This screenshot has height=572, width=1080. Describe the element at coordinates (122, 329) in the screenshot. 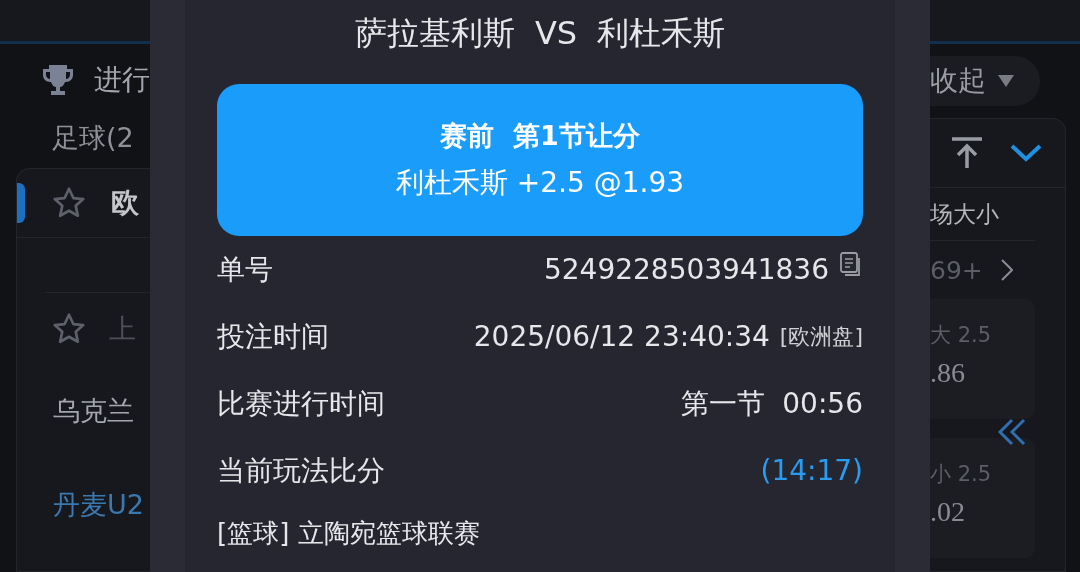

I see `match-status: 上` at that location.